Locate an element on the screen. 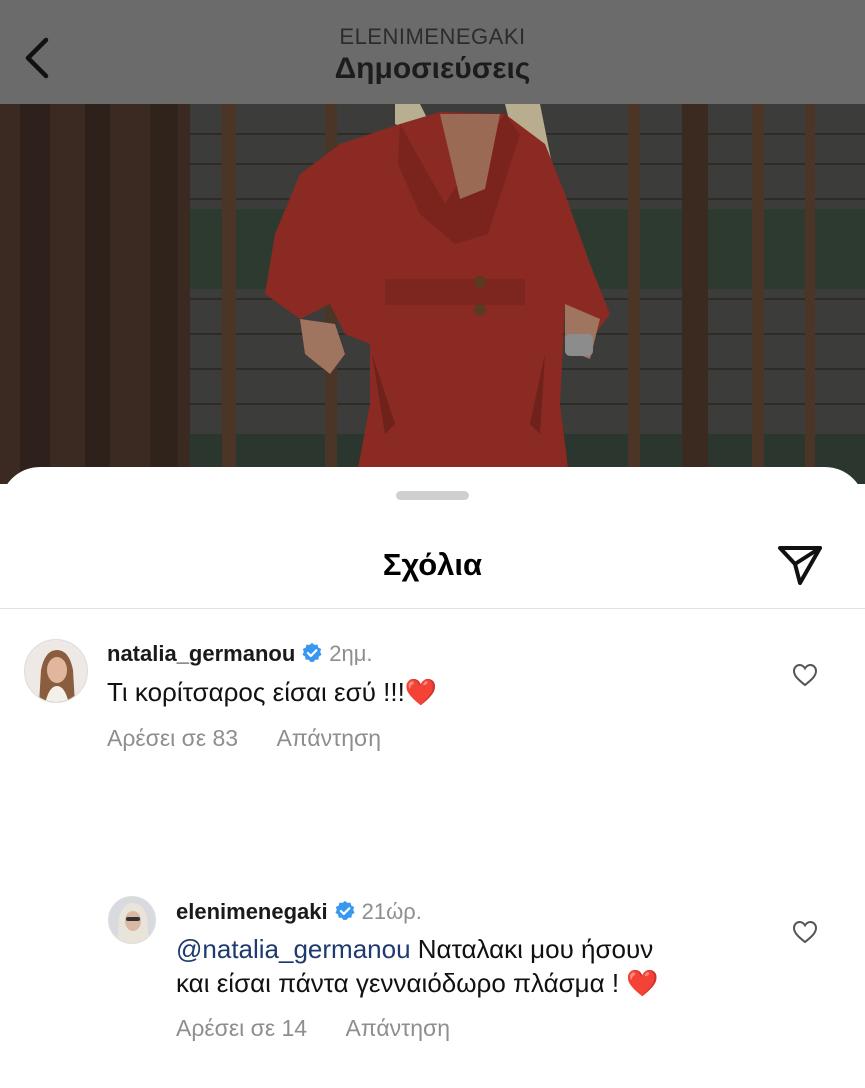 This screenshot has height=1088, width=865. comment-actions: Αρέσει σε 14 Απάντηση is located at coordinates (313, 1028).